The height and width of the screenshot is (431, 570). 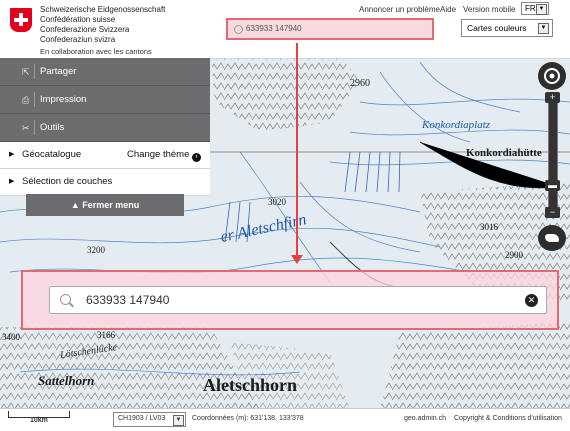 I want to click on map-label-aletschhorn: Aletschhorn, so click(x=250, y=385).